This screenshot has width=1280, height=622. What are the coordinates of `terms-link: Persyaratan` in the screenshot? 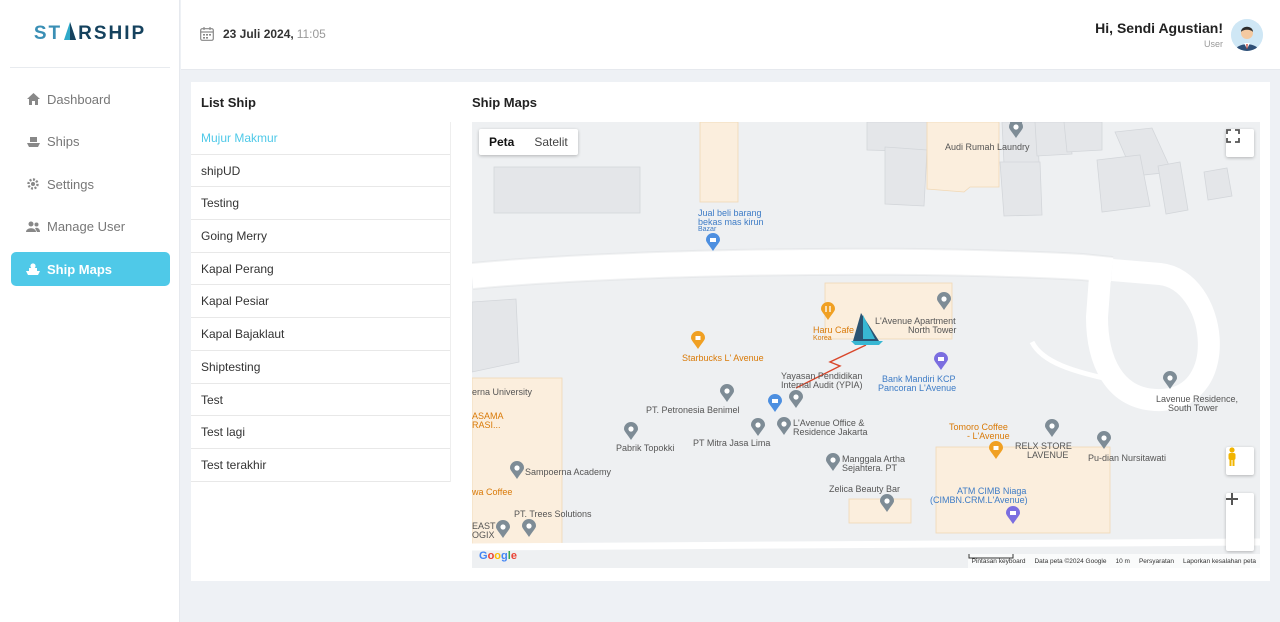 It's located at (1156, 561).